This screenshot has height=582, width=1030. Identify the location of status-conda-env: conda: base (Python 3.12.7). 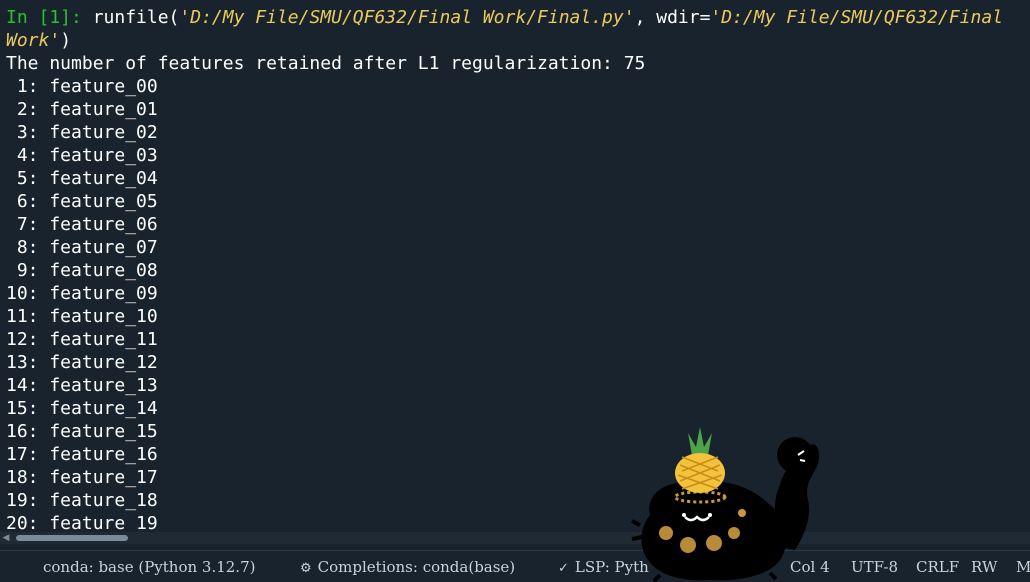
(149, 566).